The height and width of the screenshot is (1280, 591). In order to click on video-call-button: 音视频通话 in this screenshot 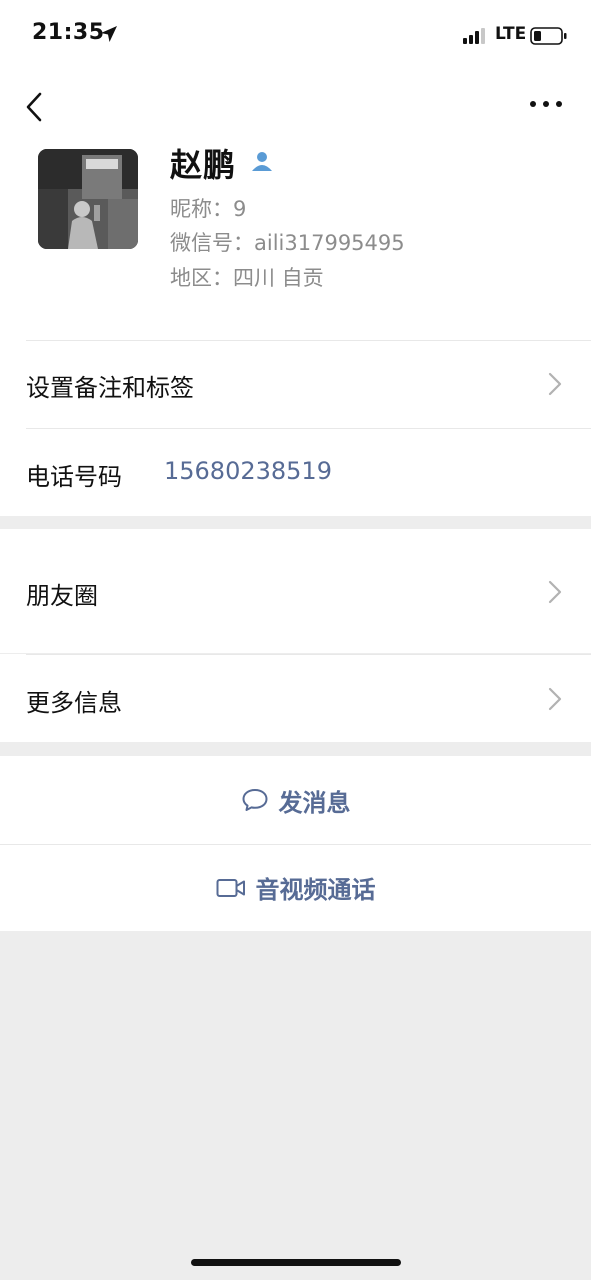, I will do `click(295, 887)`.